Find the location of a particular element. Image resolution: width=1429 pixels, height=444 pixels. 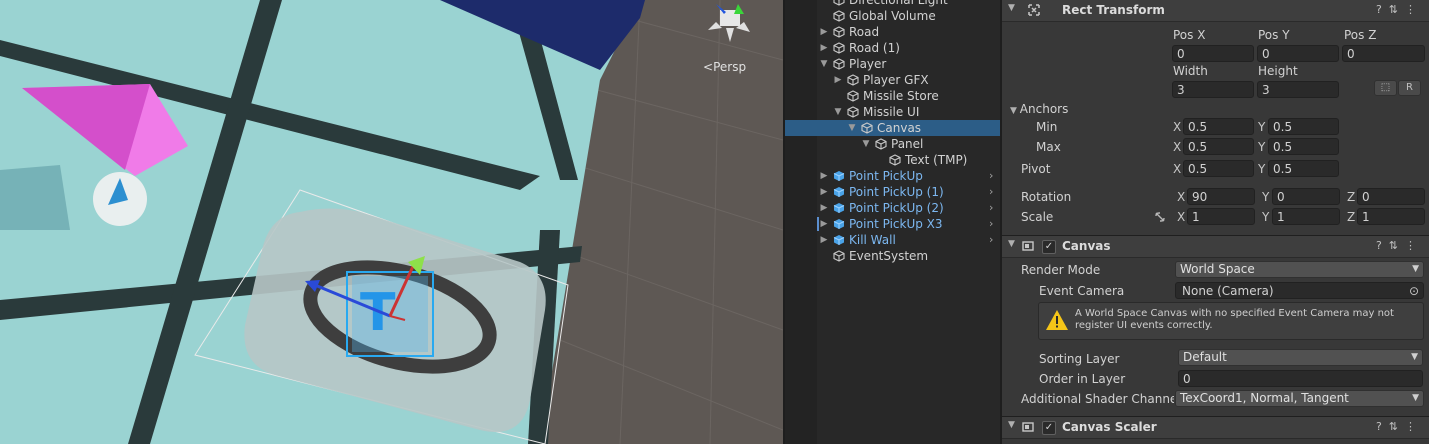

hierarchy-item: Missile Store is located at coordinates (892, 96).